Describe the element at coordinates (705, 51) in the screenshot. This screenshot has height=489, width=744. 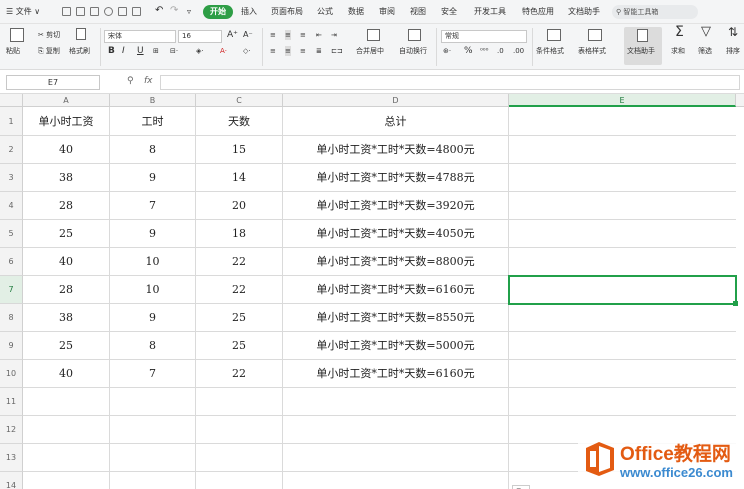
I see `filter-button: 筛选` at that location.